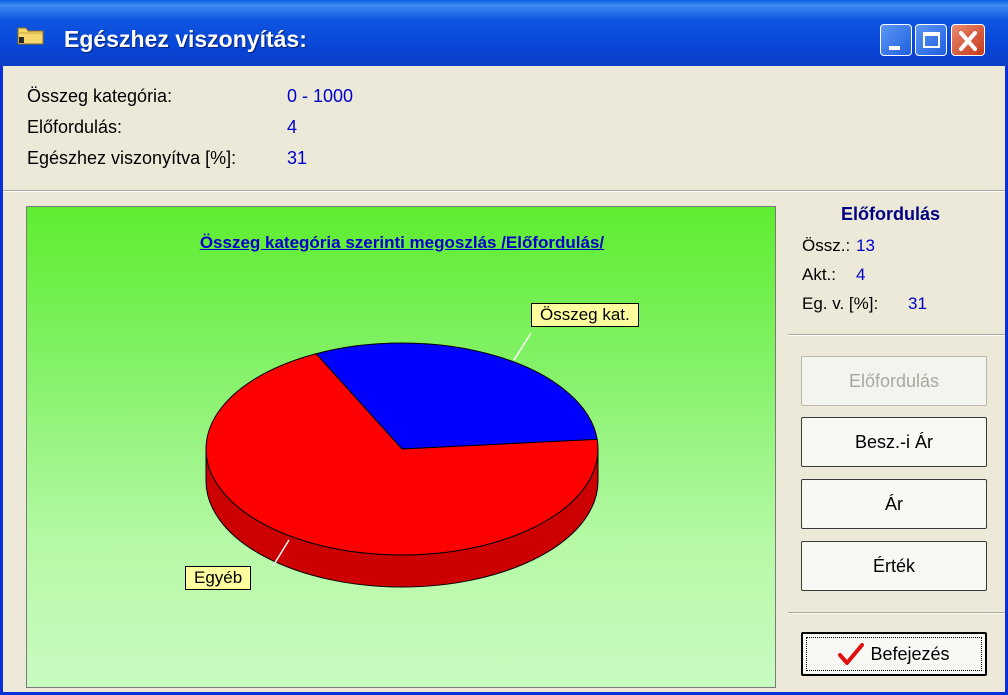 This screenshot has height=695, width=1008. I want to click on stat-percent: Eg. v. [%]: 31, so click(864, 304).